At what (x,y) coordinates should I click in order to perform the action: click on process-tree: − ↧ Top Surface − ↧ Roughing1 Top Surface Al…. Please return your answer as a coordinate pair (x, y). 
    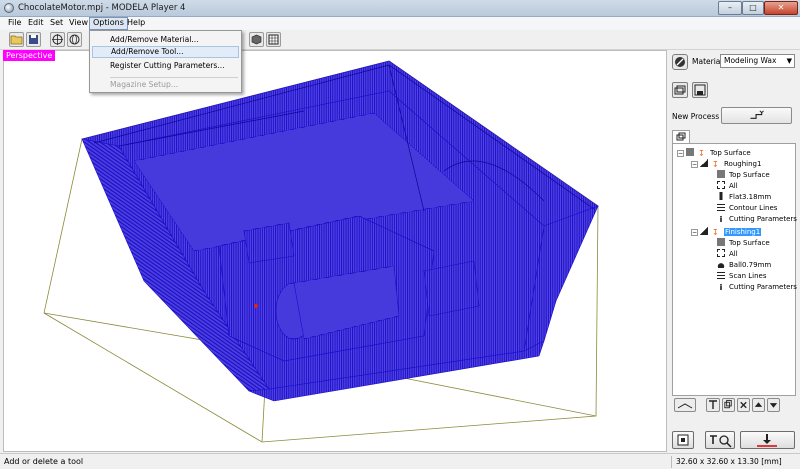
    Looking at the image, I should click on (734, 269).